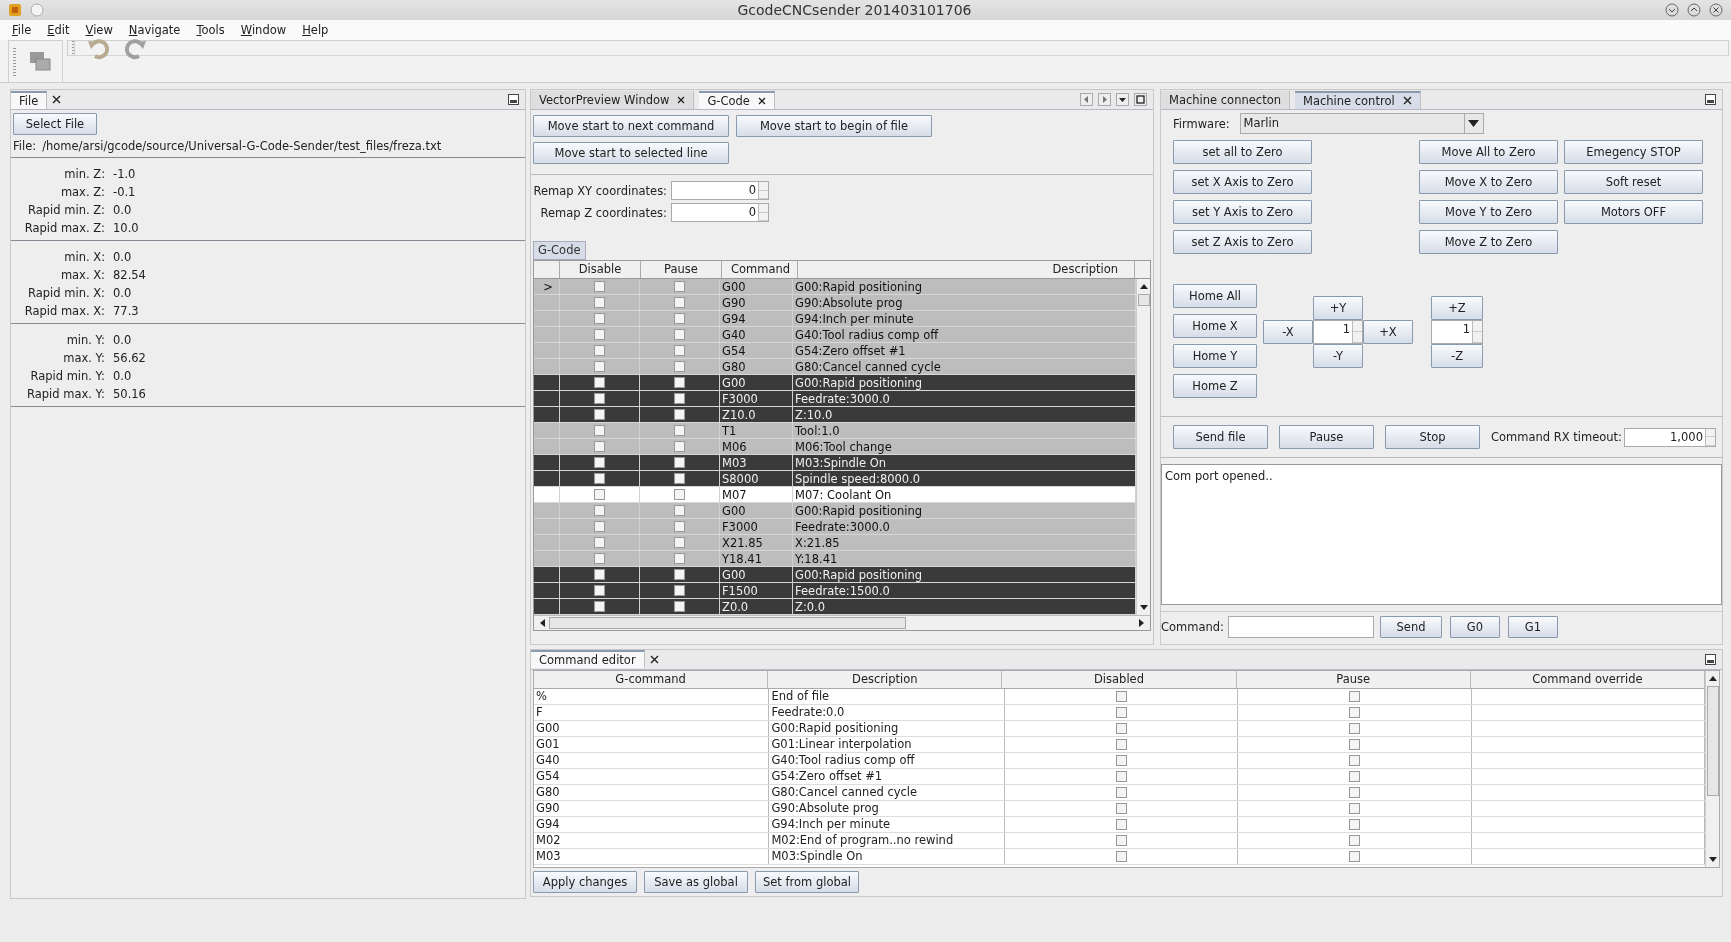  Describe the element at coordinates (1353, 679) in the screenshot. I see `column-header: Pause` at that location.